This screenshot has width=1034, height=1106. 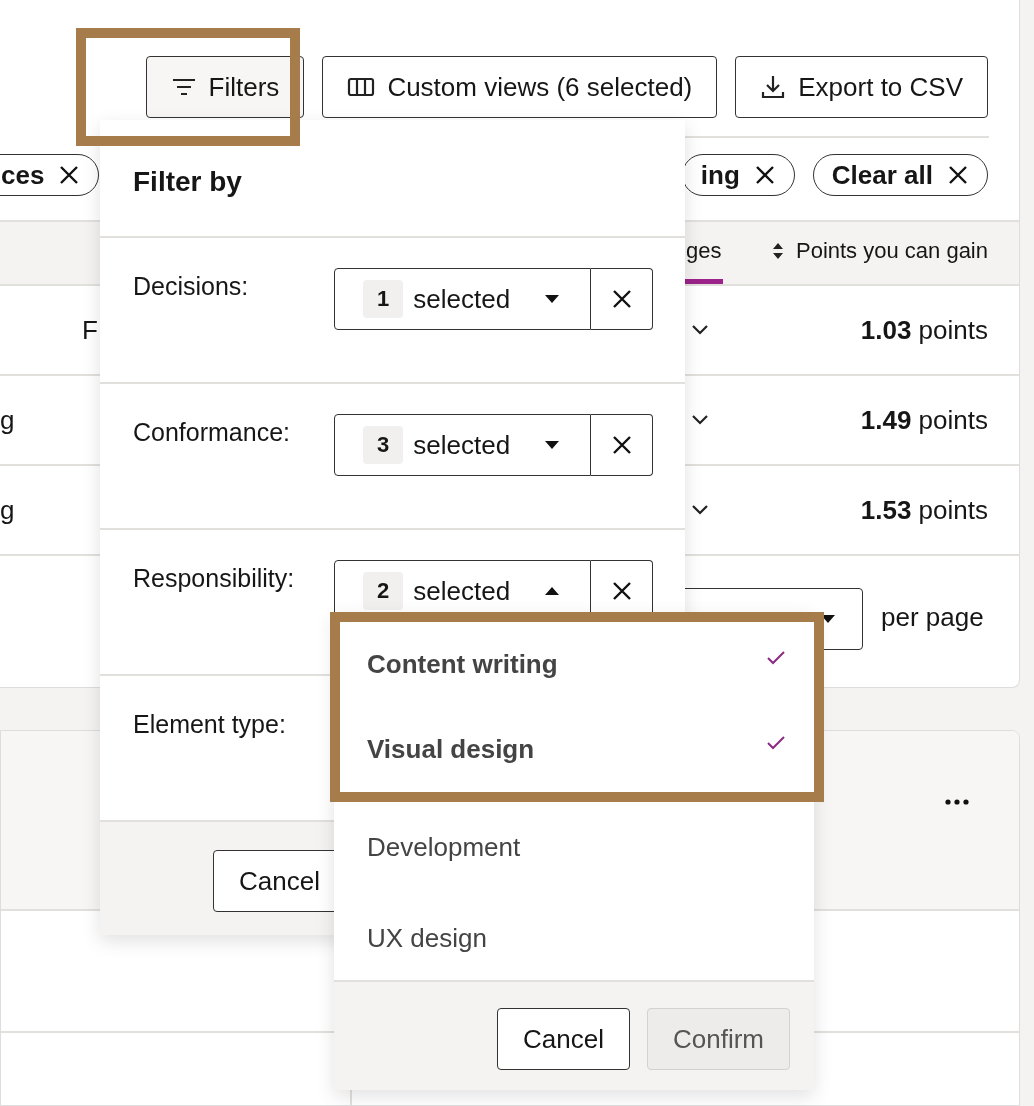 I want to click on filter-label: Responsibility:, so click(x=214, y=578).